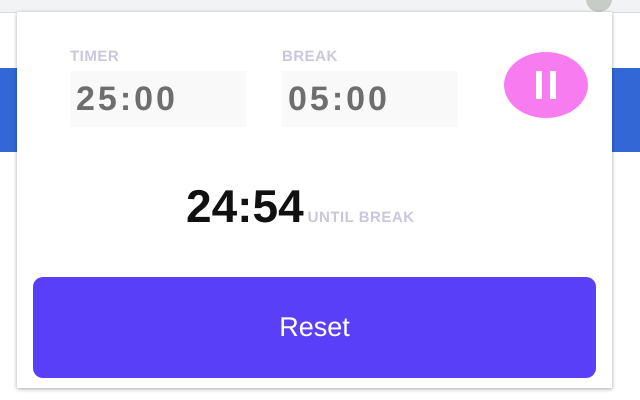 Image resolution: width=640 pixels, height=400 pixels. Describe the element at coordinates (95, 56) in the screenshot. I see `timer-label: TIMER` at that location.